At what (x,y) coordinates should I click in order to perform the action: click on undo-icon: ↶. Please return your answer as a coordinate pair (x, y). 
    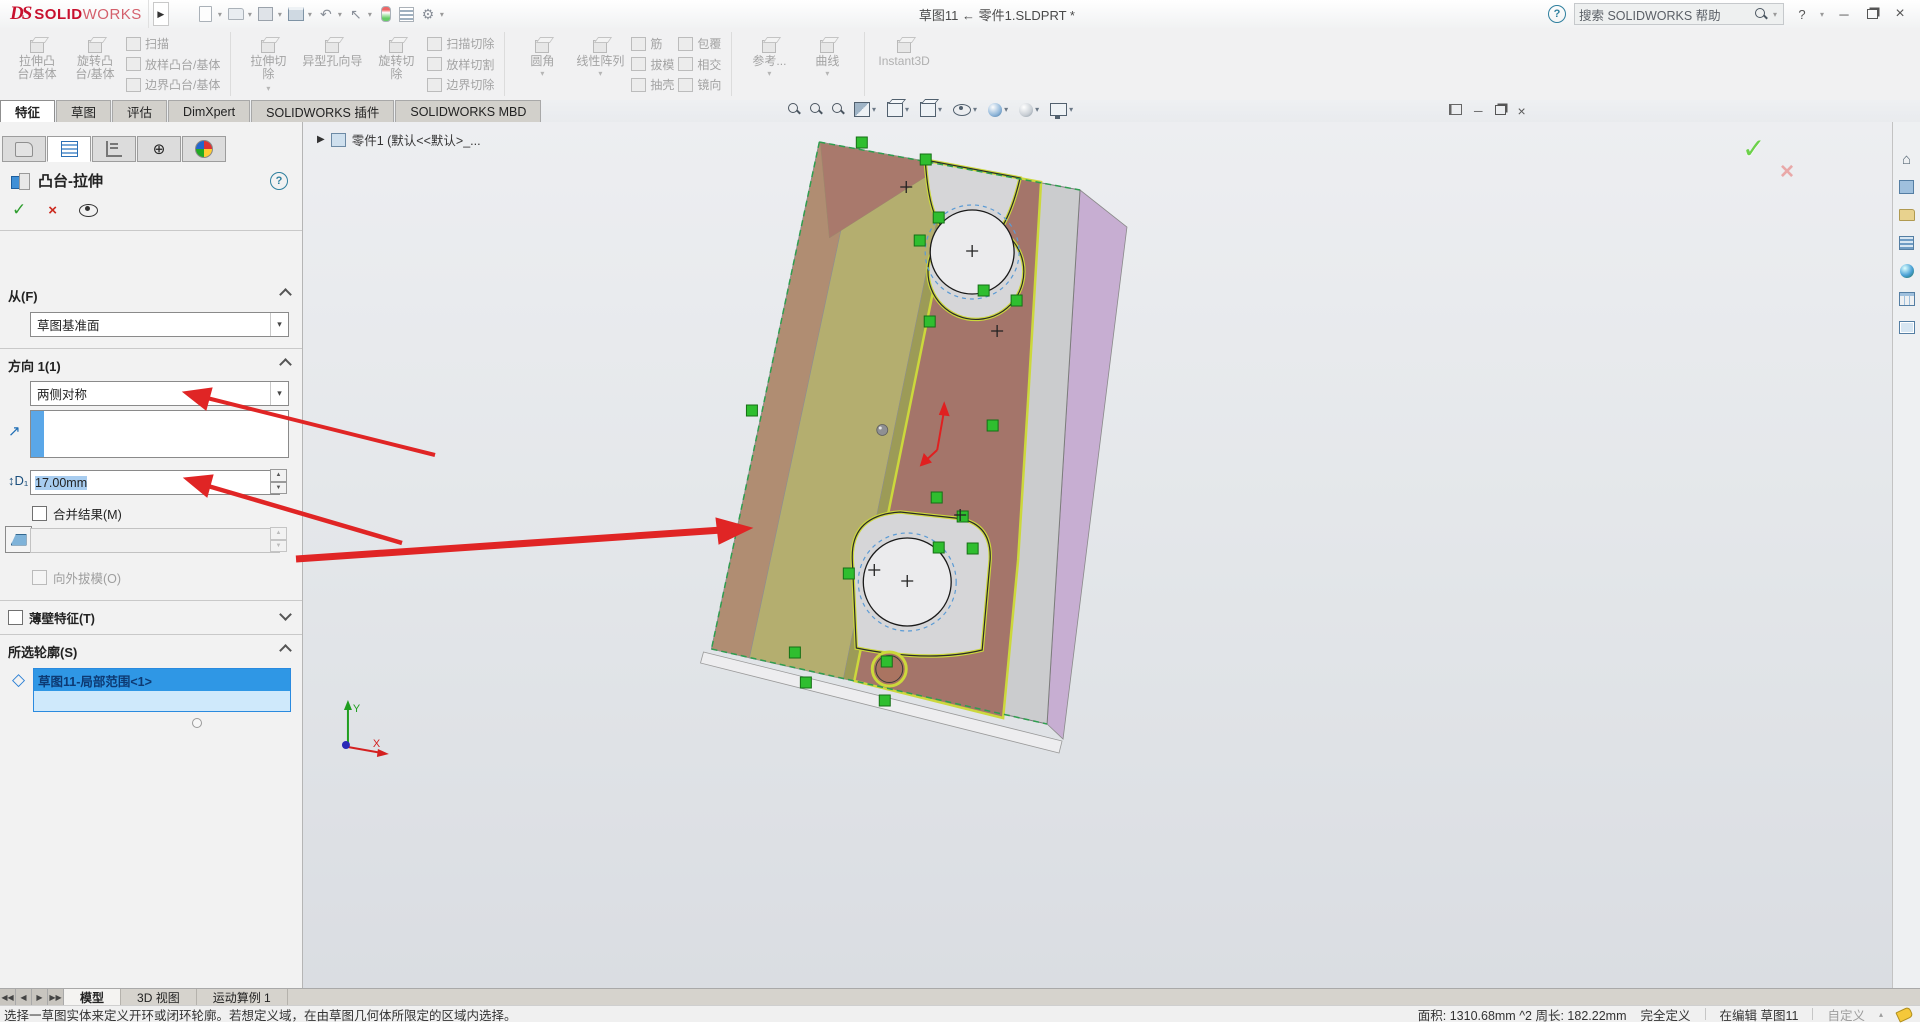
    Looking at the image, I should click on (326, 14).